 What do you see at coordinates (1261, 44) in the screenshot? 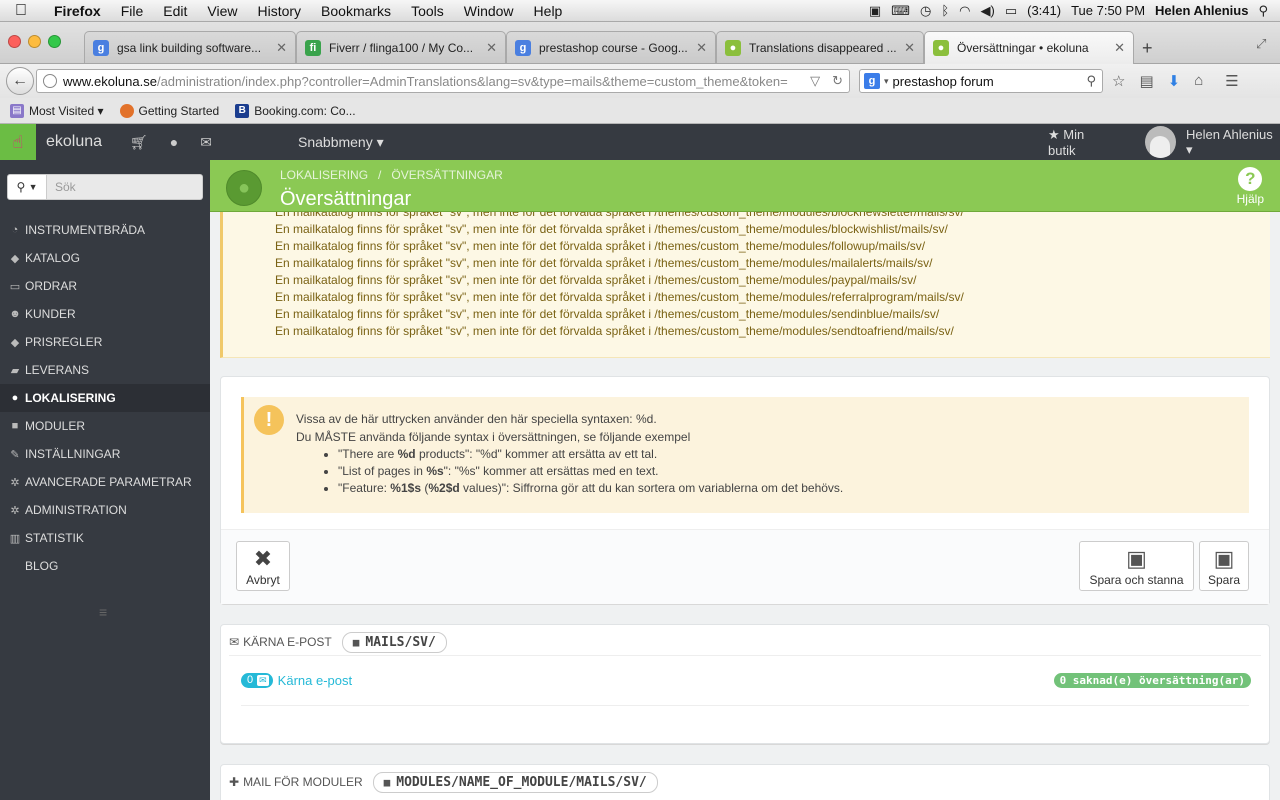
I see `fullscreen-icon: ⤢` at bounding box center [1261, 44].